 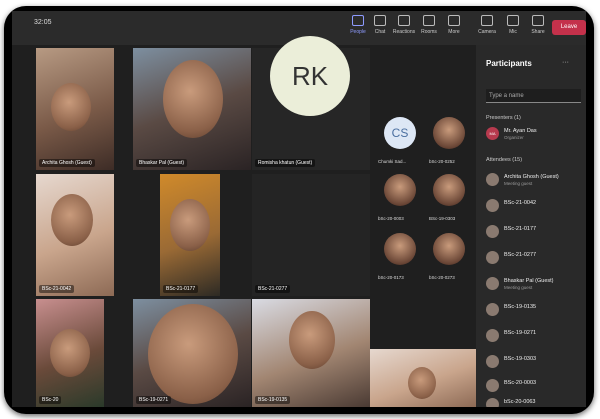 I want to click on presenters-section: Presenters (1), so click(x=503, y=118).